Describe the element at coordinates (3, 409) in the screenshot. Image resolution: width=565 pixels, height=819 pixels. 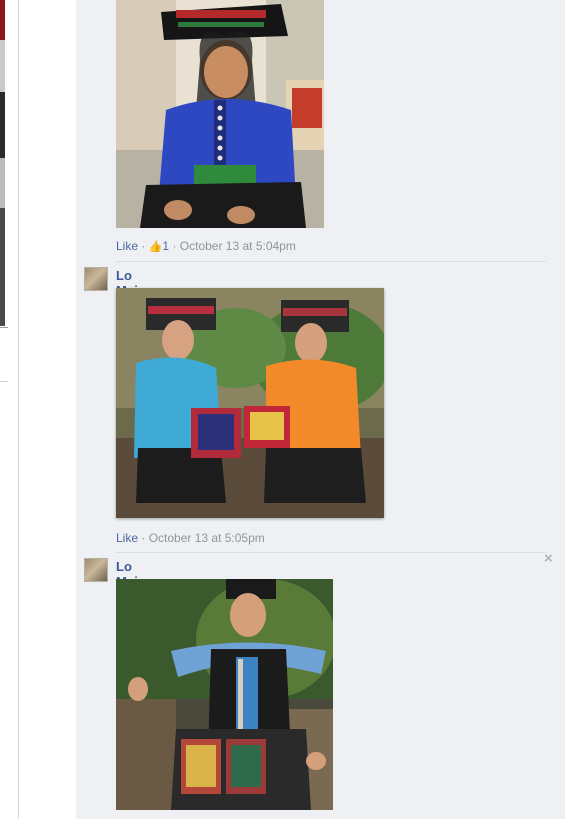
I see `left-panel-strip` at that location.